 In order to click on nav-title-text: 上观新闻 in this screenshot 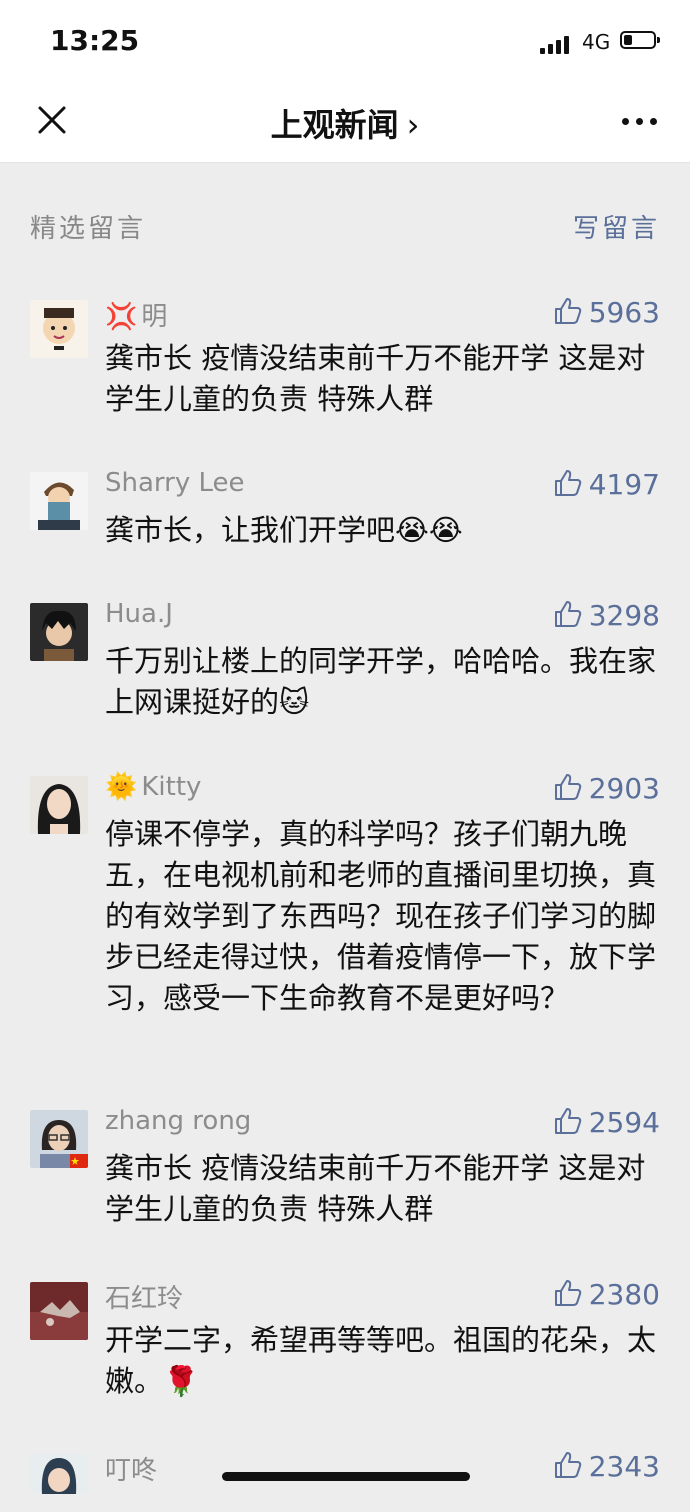, I will do `click(334, 125)`.